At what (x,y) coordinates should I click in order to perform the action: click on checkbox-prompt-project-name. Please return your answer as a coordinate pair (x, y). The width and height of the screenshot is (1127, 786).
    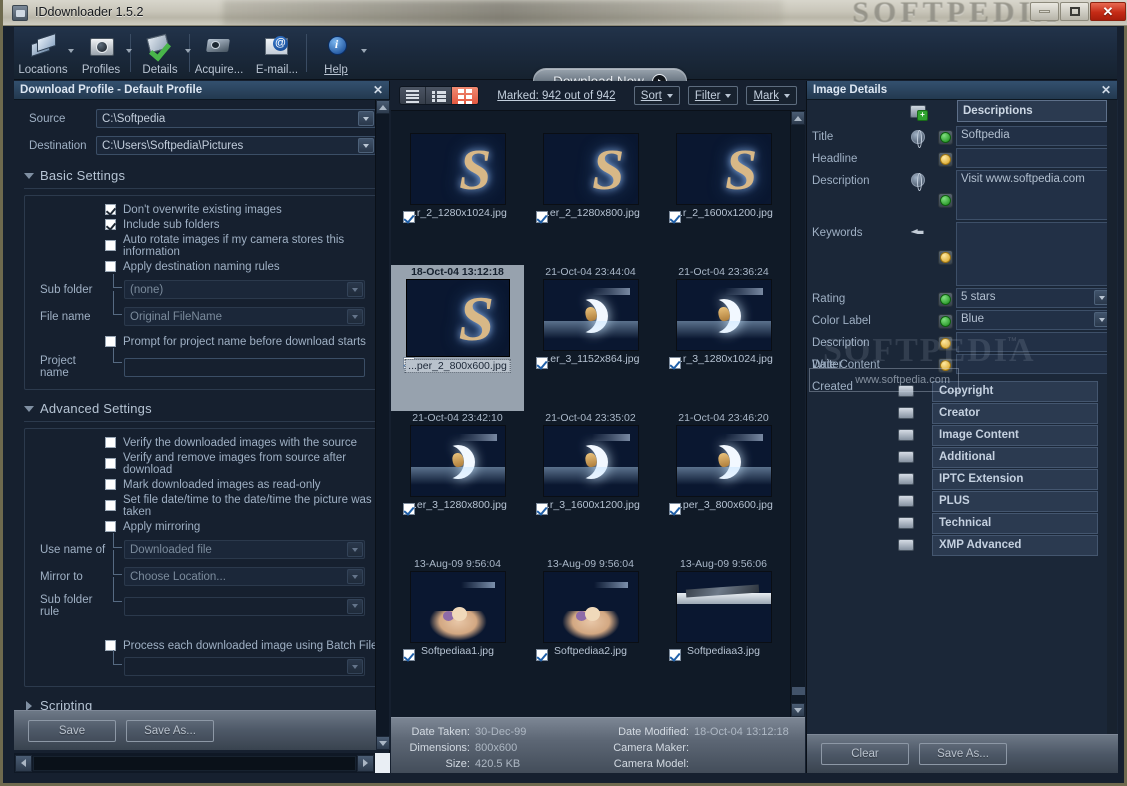
    Looking at the image, I should click on (110, 341).